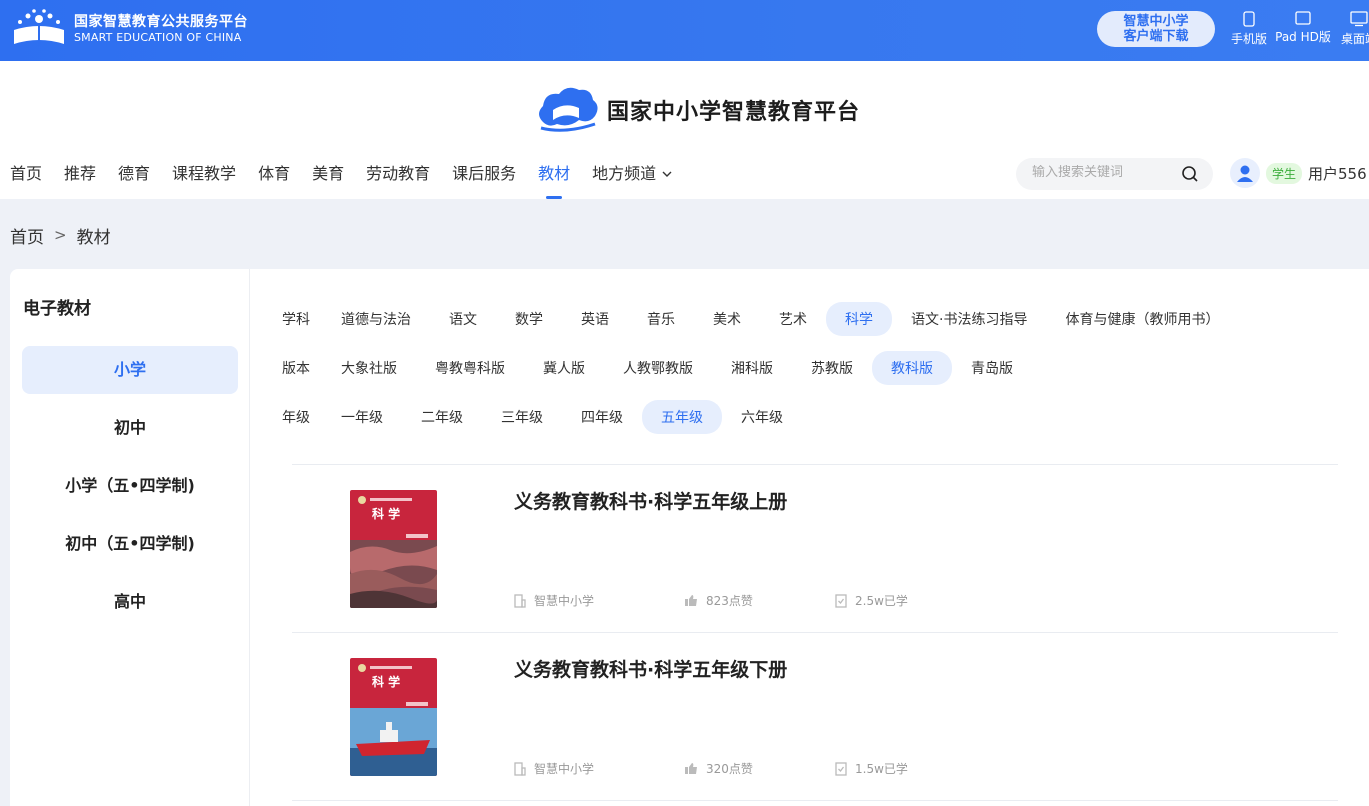  Describe the element at coordinates (1303, 37) in the screenshot. I see `device-label: Pad HD版` at that location.